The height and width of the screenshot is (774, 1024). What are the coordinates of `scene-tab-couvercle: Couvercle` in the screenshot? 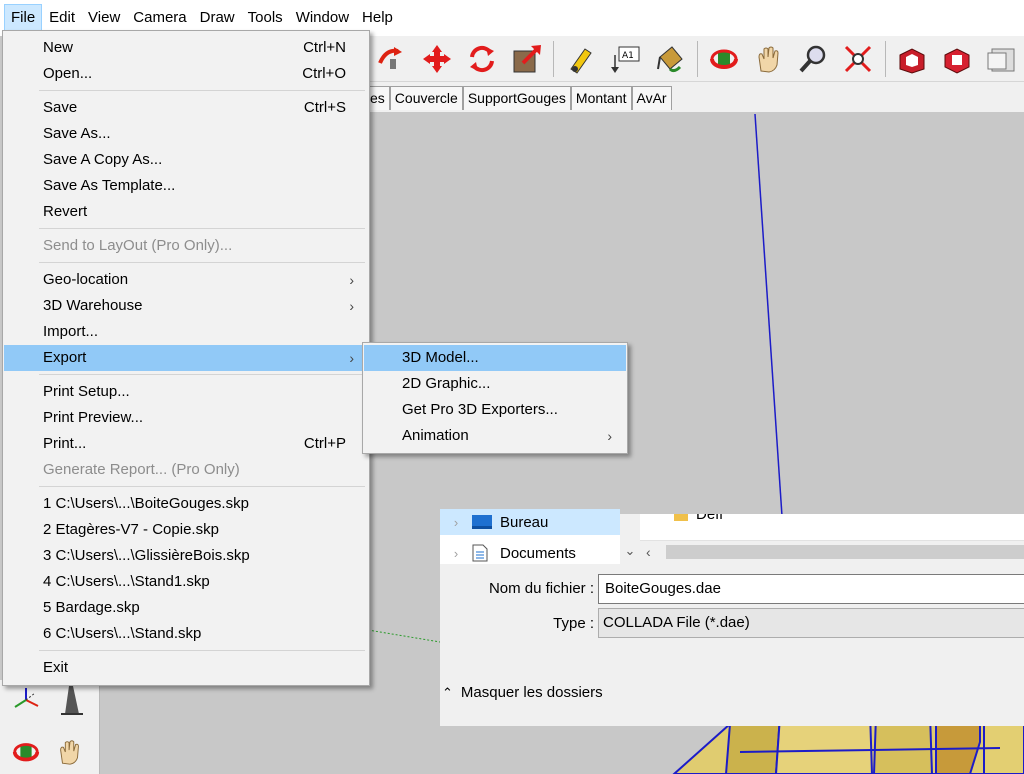 It's located at (426, 98).